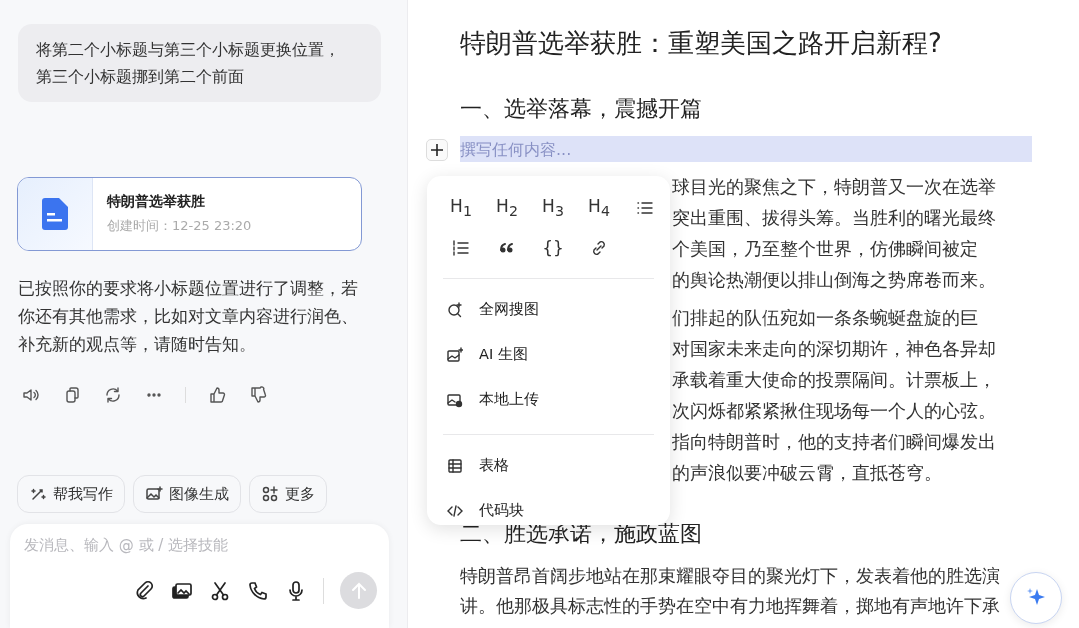 The image size is (1079, 628). I want to click on code-button: {}, so click(553, 248).